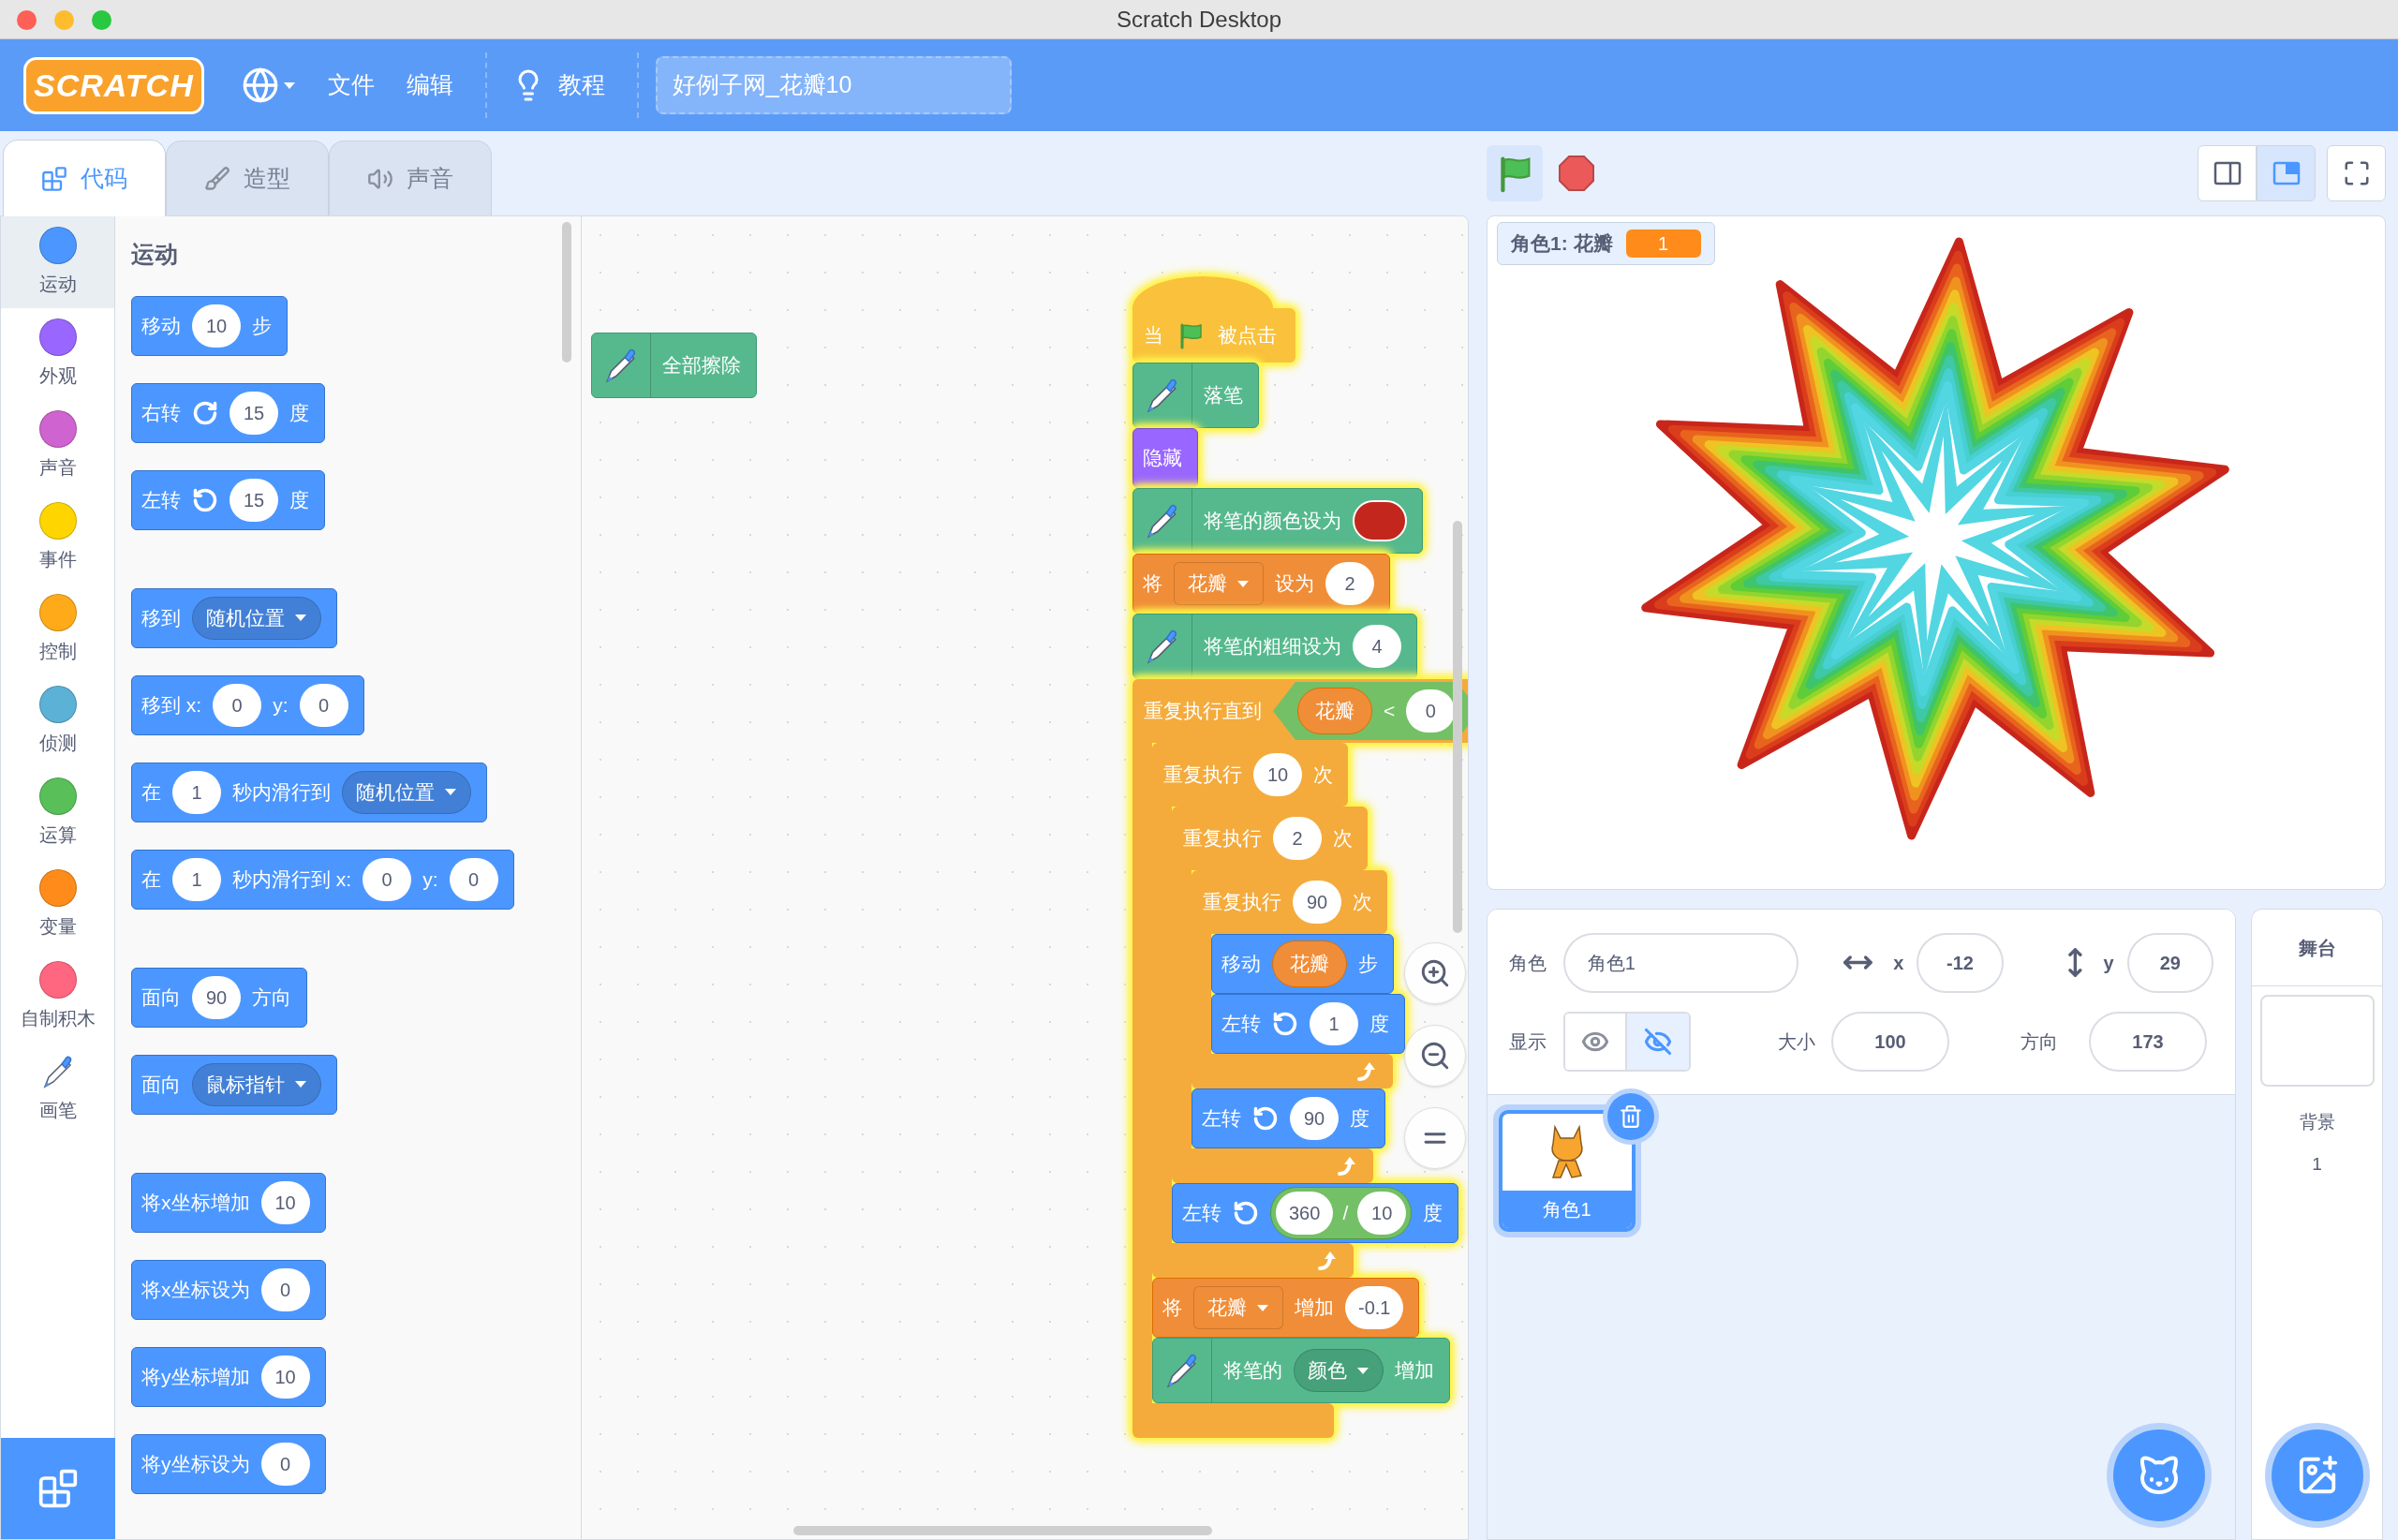 The height and width of the screenshot is (1540, 2398). Describe the element at coordinates (1370, 711) in the screenshot. I see `condition-block: 花瓣 < 0` at that location.